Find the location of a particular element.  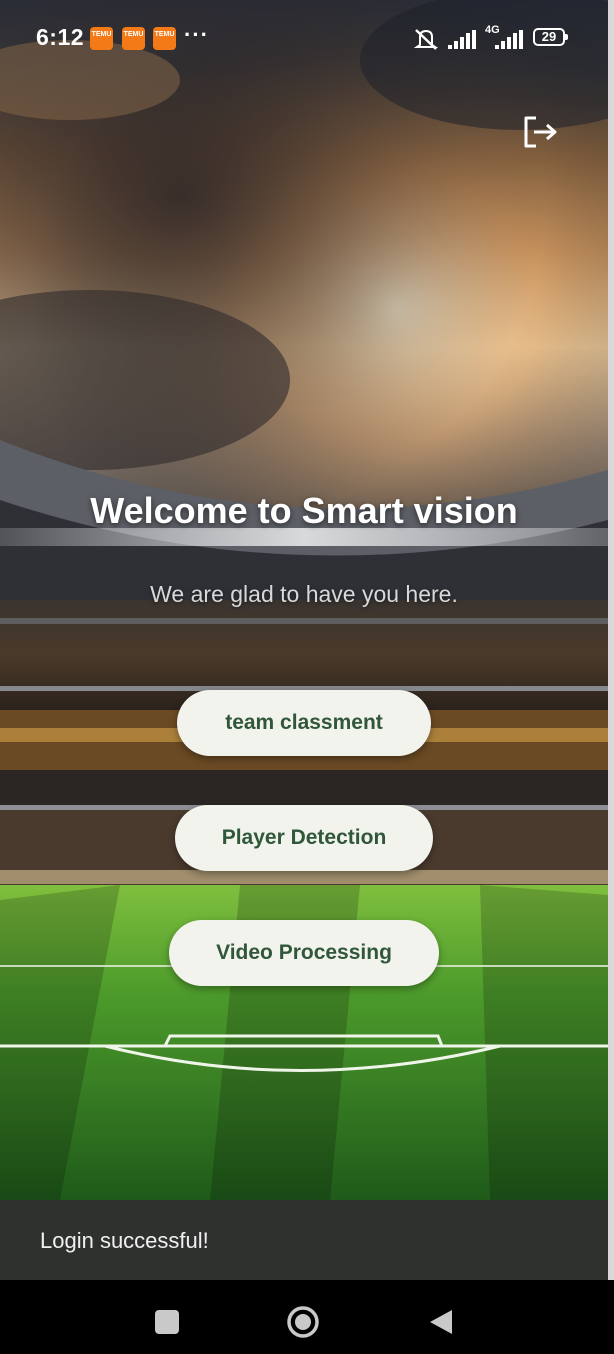

snackbar: Login successful! is located at coordinates (304, 1240).